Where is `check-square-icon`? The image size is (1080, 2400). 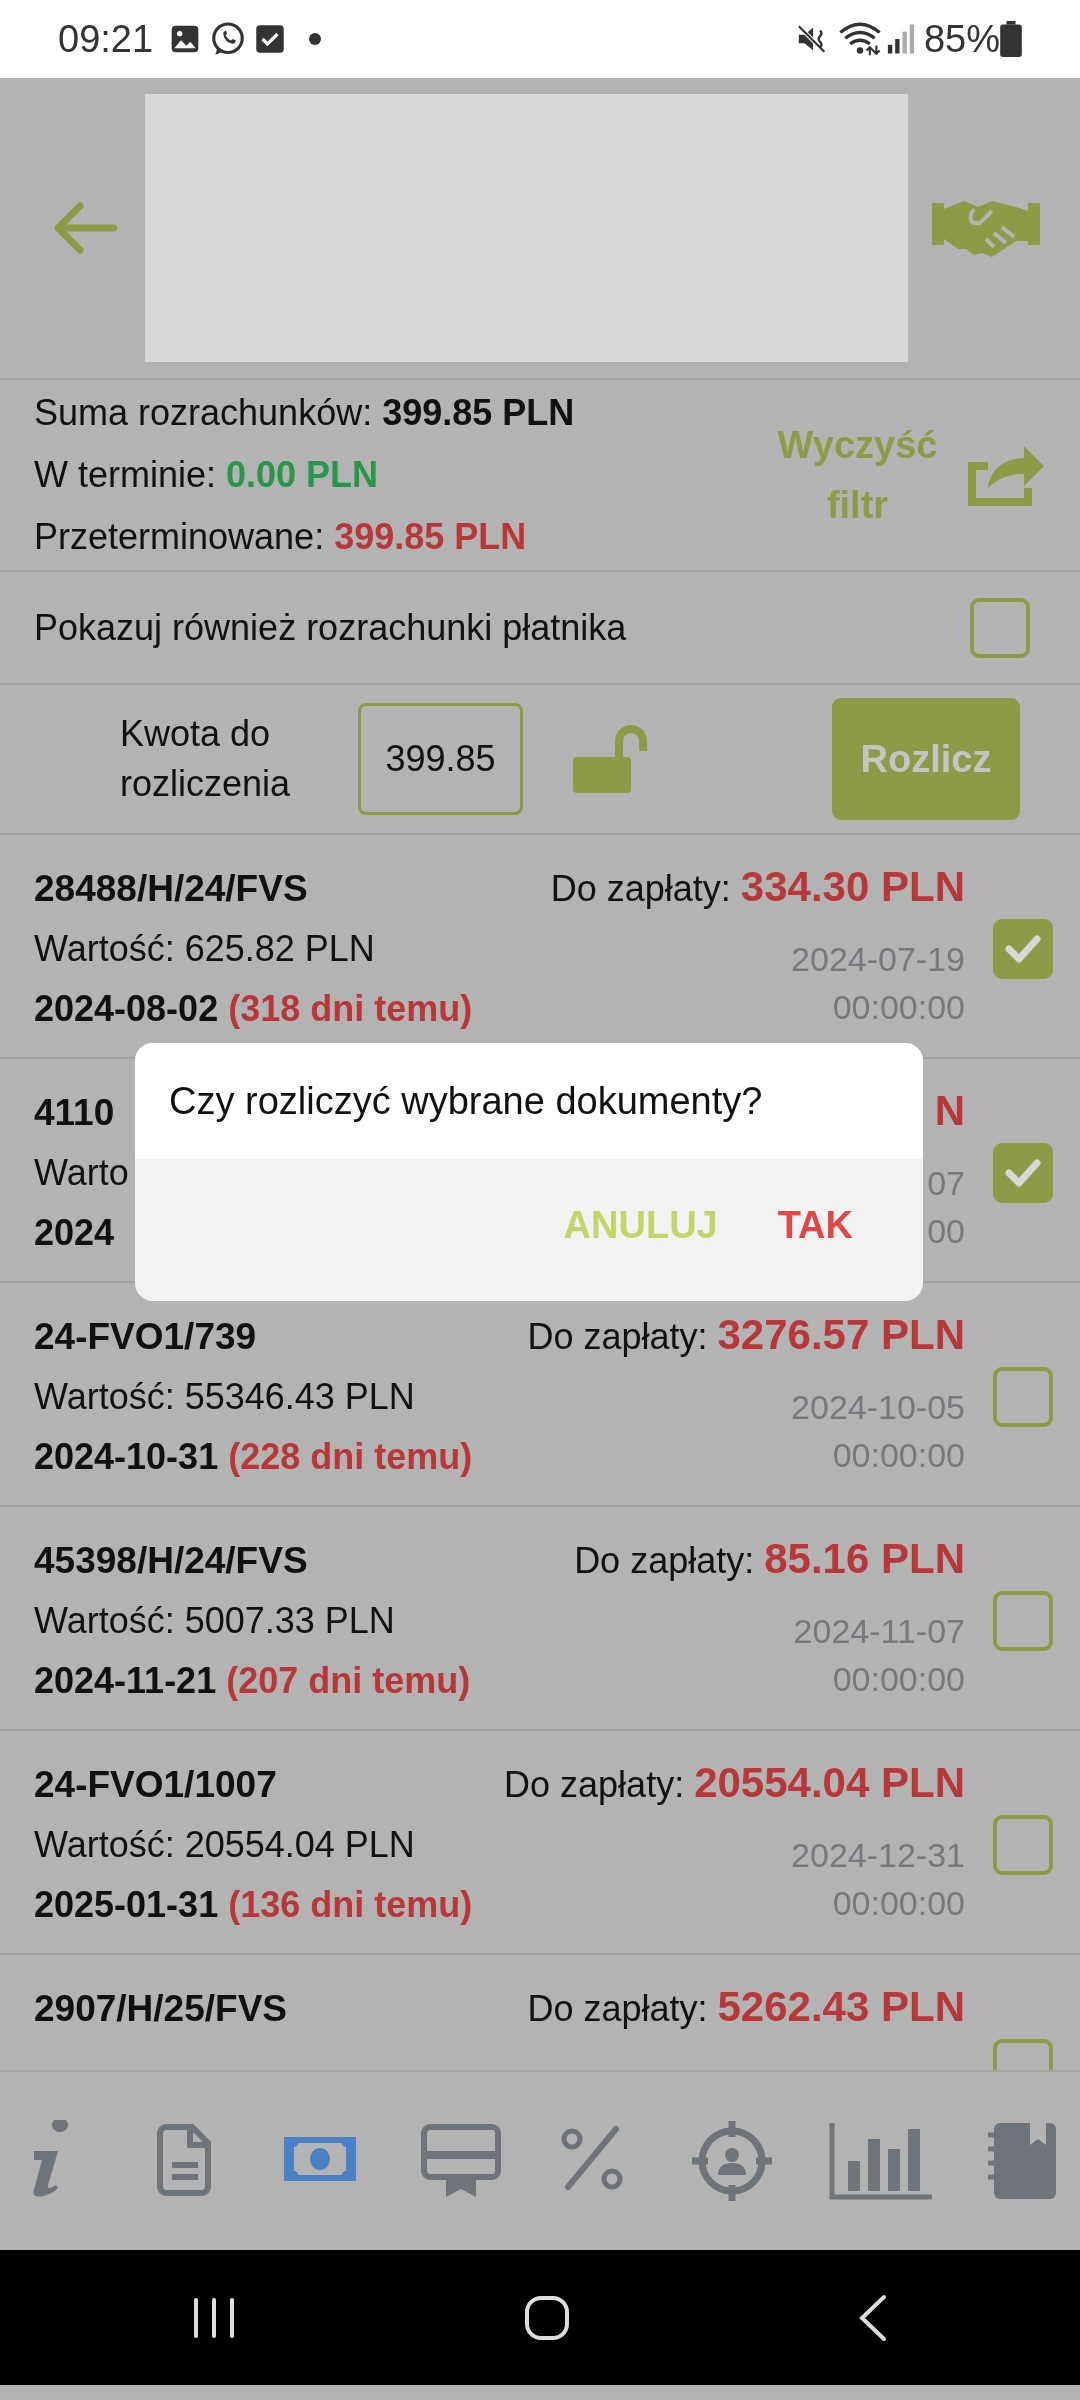
check-square-icon is located at coordinates (270, 39).